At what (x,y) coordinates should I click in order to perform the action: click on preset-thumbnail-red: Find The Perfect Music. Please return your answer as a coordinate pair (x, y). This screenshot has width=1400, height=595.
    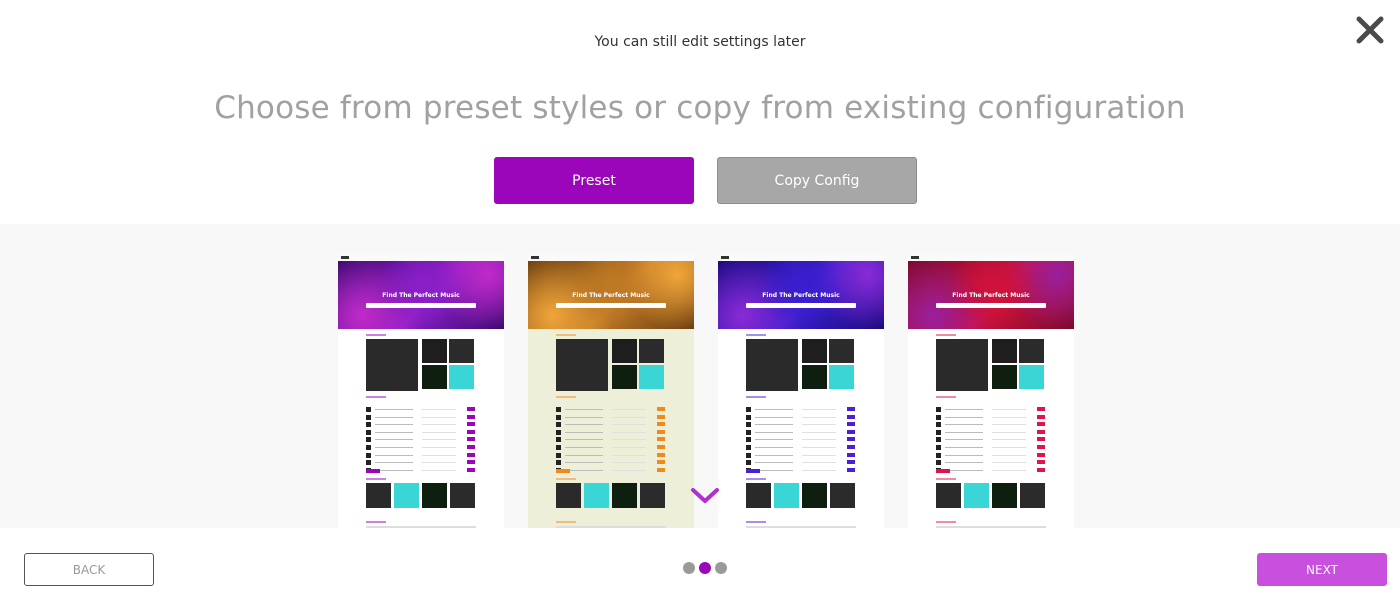
    Looking at the image, I should click on (991, 391).